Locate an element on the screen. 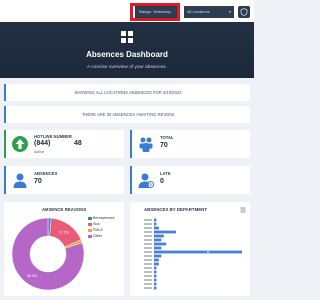  pie-data-label: 17.1% is located at coordinates (64, 232).